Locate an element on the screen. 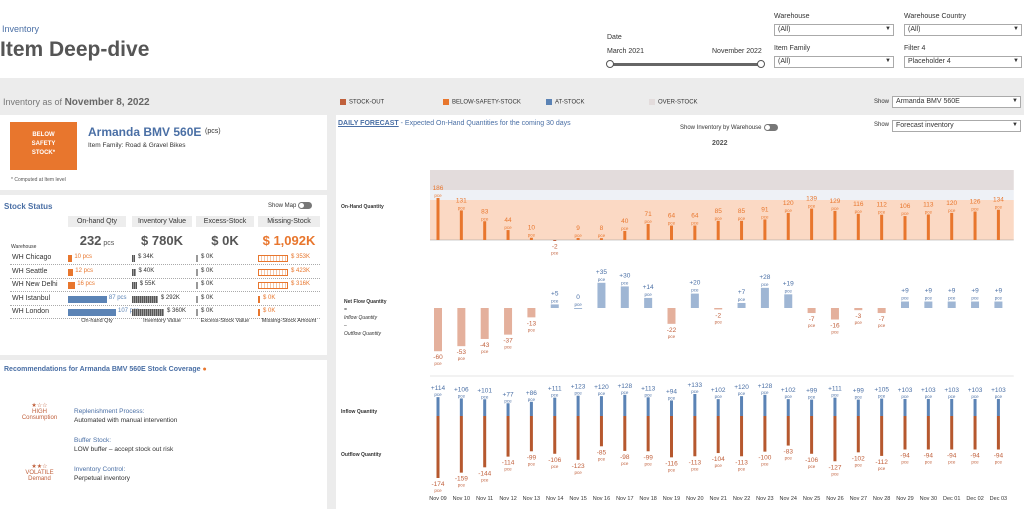  x-axis-label: Nov 14 is located at coordinates (554, 499).